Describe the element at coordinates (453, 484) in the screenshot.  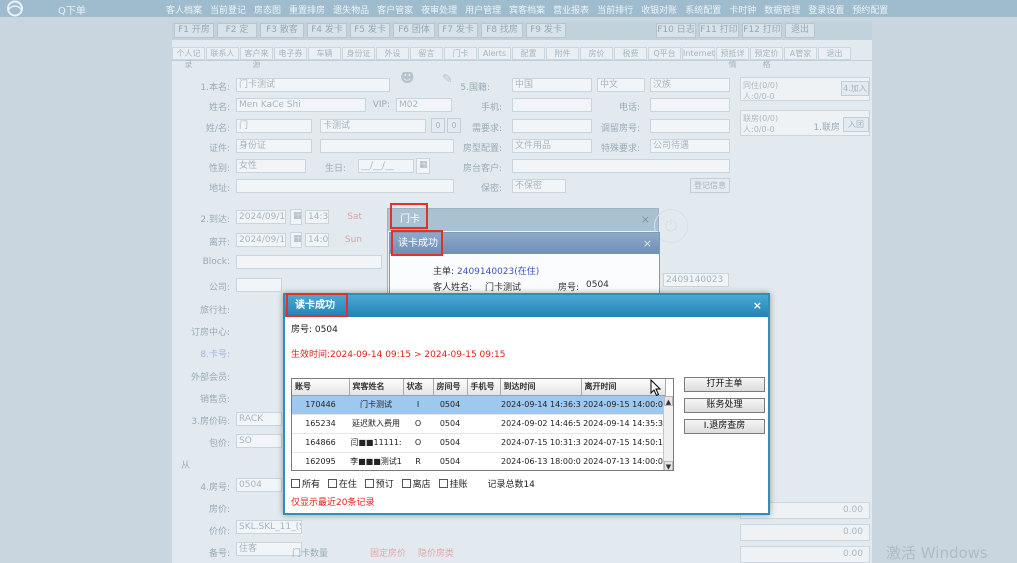
I see `filter-ledger-checkbox: 挂账` at that location.